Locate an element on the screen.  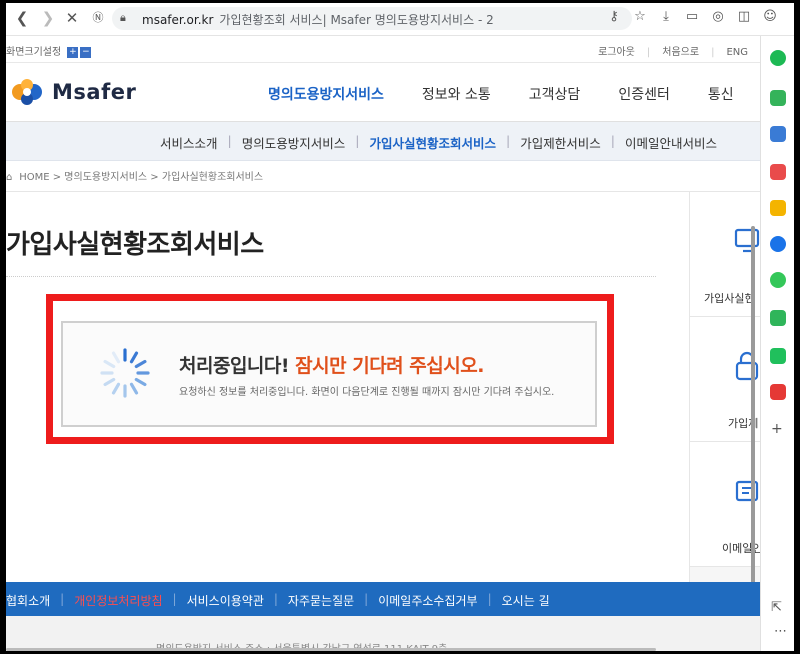
breadcrumb: ⌂ HOME > 명의도용방지서비스 > 가입사실현황조회서비스 is located at coordinates (134, 175).